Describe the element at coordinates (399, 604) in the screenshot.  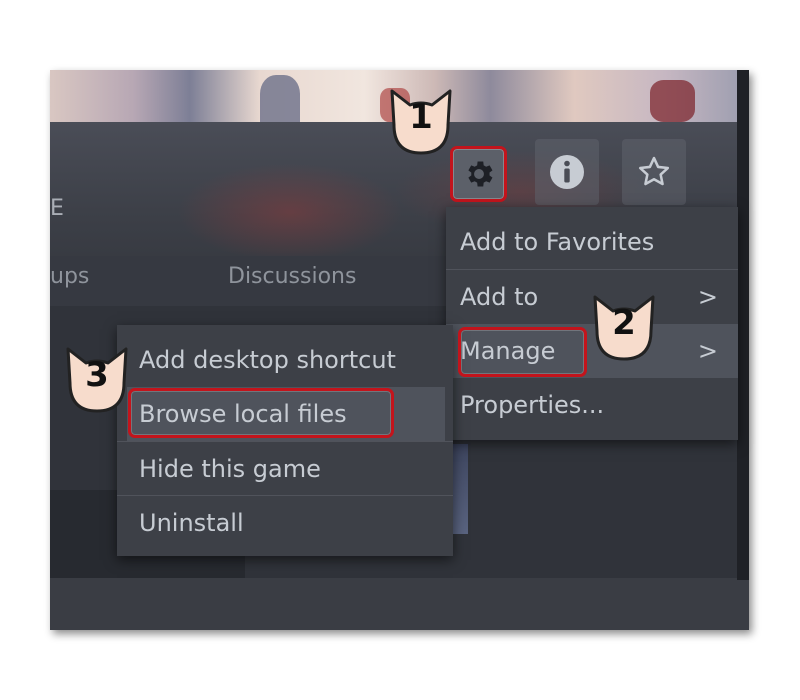
I see `bottom-bar` at that location.